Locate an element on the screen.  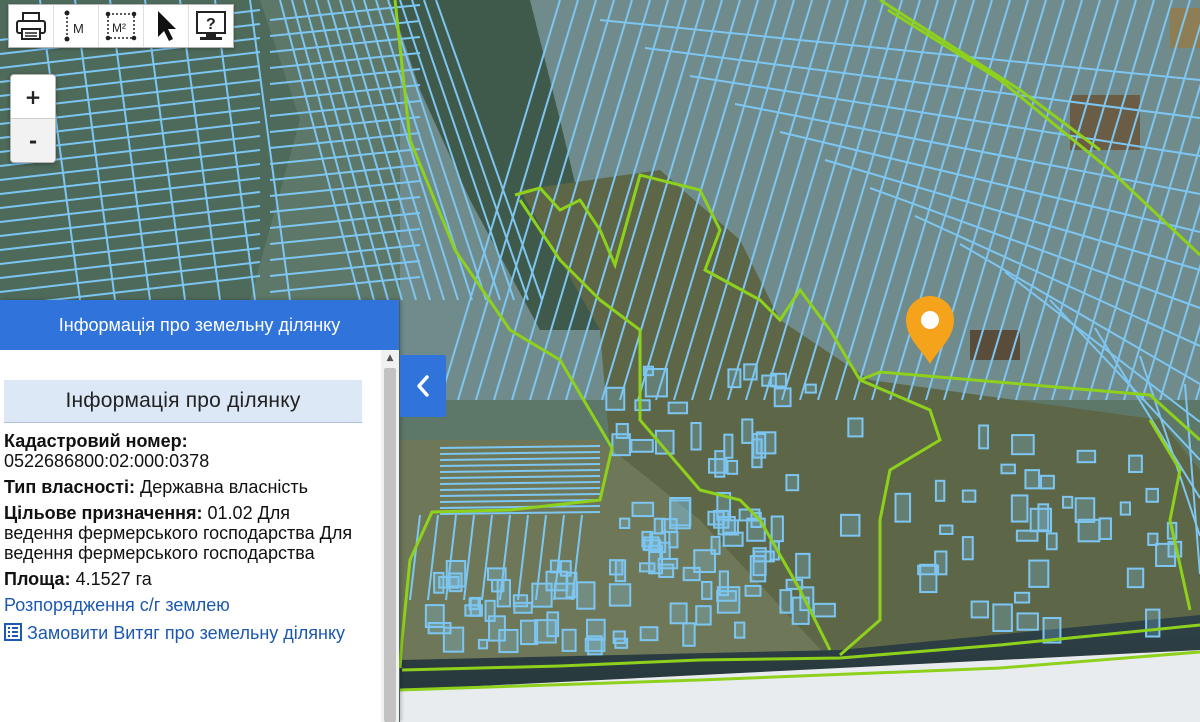
printer-icon is located at coordinates (31, 26).